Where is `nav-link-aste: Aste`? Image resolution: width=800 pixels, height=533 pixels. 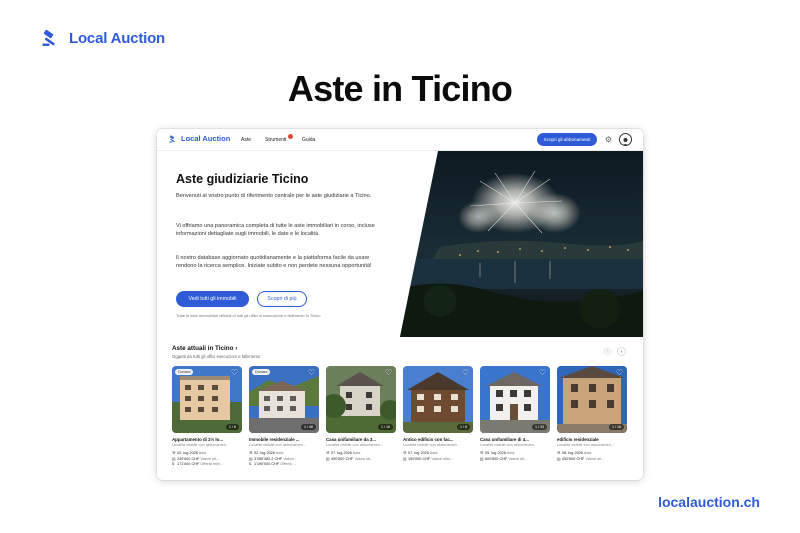 nav-link-aste: Aste is located at coordinates (246, 140).